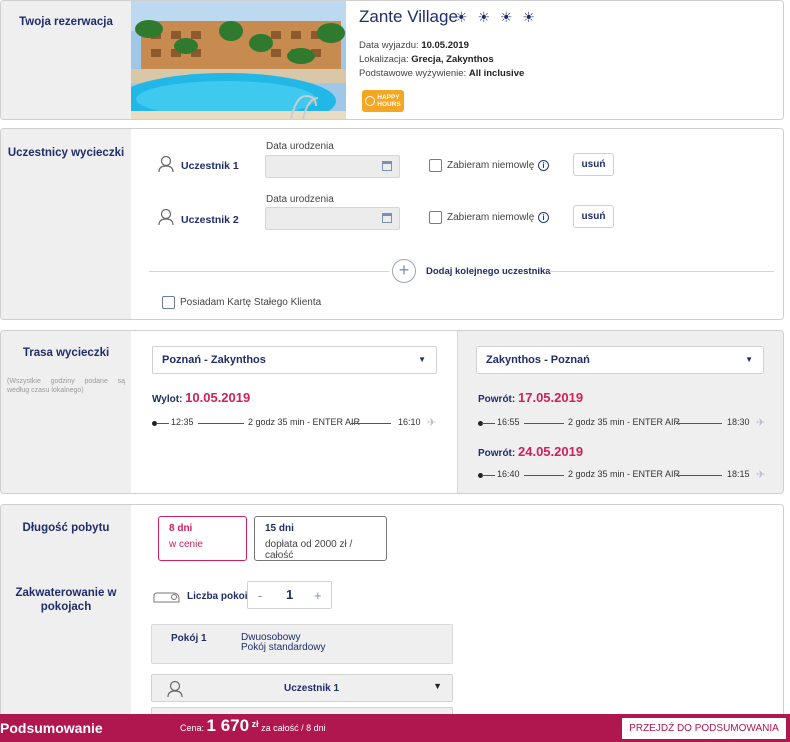  Describe the element at coordinates (290, 594) in the screenshot. I see `rooms-count: 1` at that location.